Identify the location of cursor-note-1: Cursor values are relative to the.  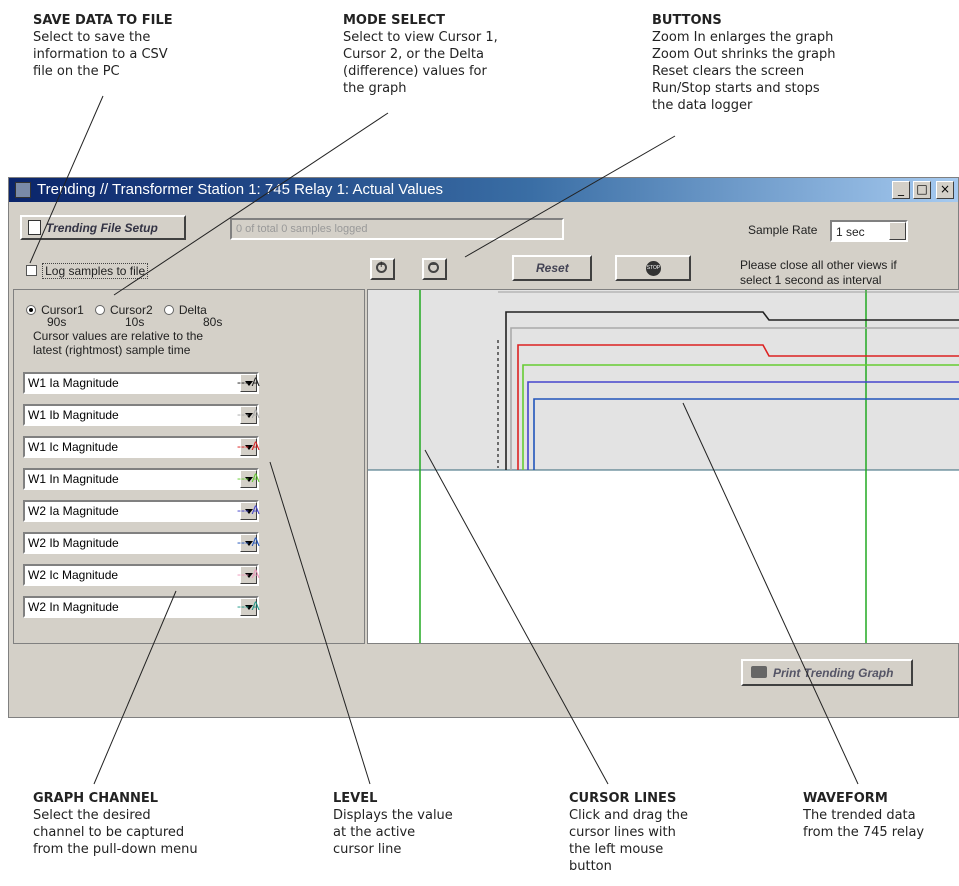
(118, 336).